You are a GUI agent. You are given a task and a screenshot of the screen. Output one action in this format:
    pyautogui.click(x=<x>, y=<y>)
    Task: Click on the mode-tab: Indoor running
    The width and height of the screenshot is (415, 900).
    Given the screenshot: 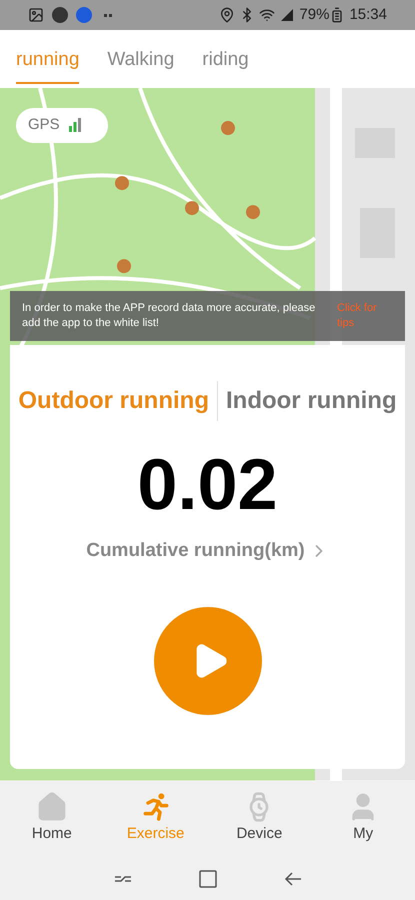 What is the action you would take?
    pyautogui.click(x=311, y=400)
    